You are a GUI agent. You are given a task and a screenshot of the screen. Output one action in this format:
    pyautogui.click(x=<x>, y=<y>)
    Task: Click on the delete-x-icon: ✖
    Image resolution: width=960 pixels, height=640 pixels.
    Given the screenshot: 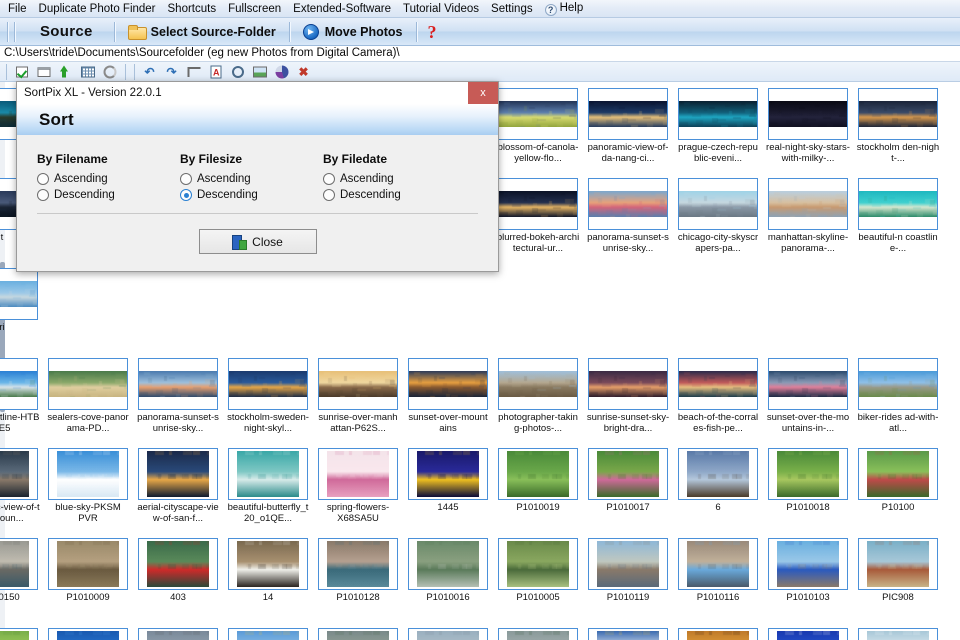 What is the action you would take?
    pyautogui.click(x=303, y=72)
    